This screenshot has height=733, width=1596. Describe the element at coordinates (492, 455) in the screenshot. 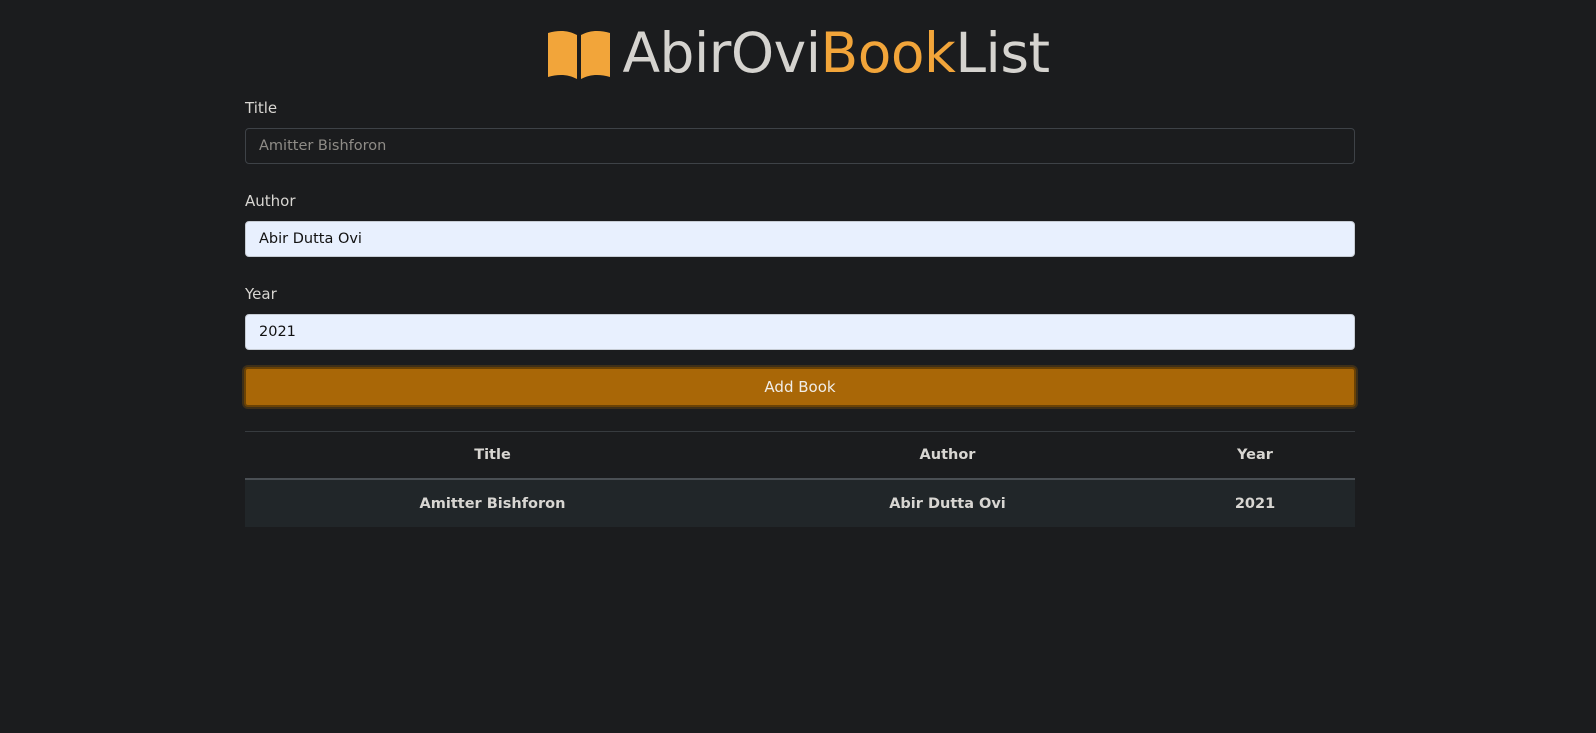

I see `column-header-title: Title` at that location.